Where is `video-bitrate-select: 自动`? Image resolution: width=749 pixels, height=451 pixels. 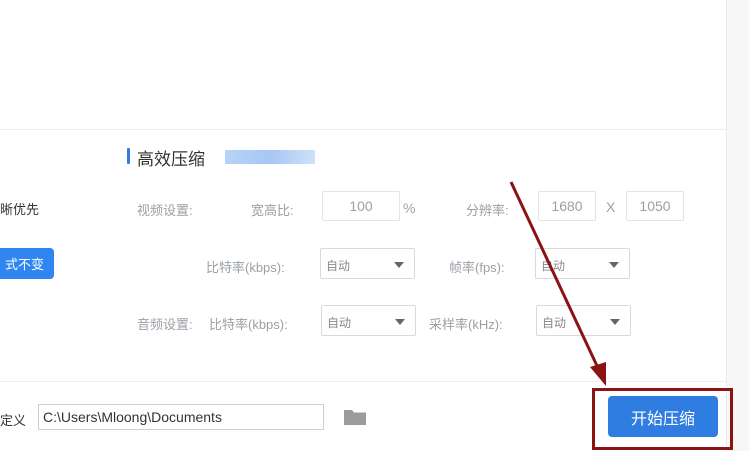 video-bitrate-select: 自动 is located at coordinates (367, 263).